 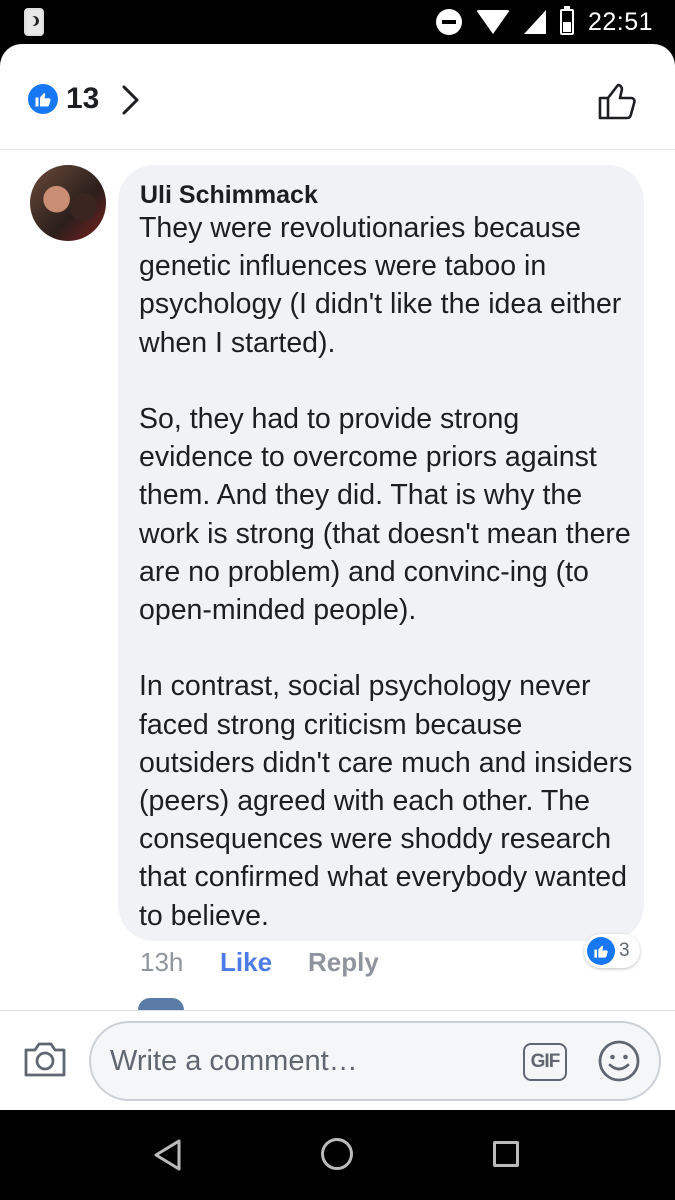 I want to click on home-icon, so click(x=337, y=1154).